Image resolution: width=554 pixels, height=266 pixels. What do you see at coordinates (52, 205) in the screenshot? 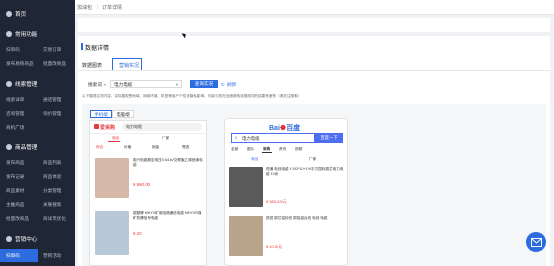
I see `sidebar-link: 关联搜索` at bounding box center [52, 205].